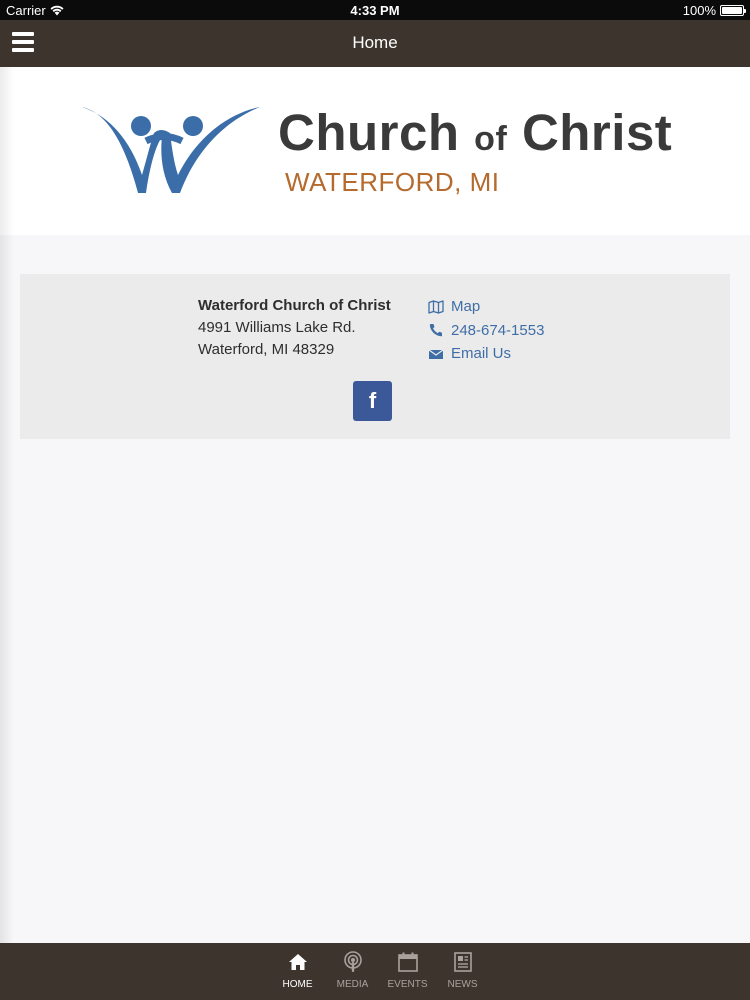  I want to click on tab-list: HOME MEDIA EVENTS NEWS, so click(380, 970).